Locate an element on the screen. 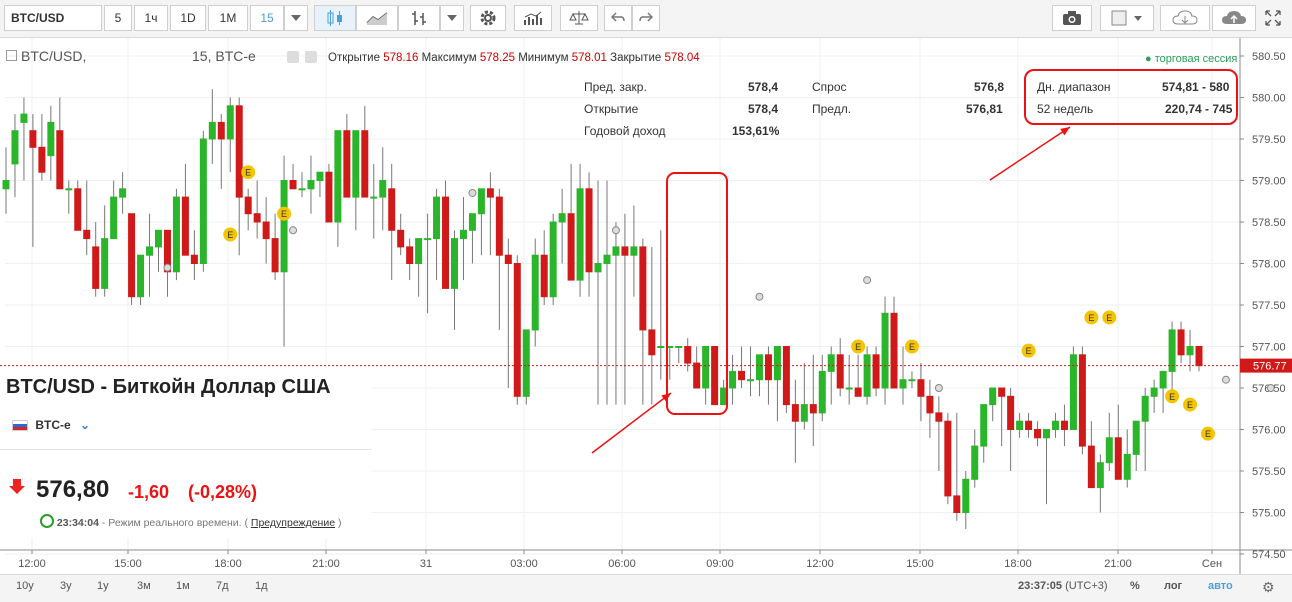 The width and height of the screenshot is (1292, 602). candles-icon is located at coordinates (335, 18).